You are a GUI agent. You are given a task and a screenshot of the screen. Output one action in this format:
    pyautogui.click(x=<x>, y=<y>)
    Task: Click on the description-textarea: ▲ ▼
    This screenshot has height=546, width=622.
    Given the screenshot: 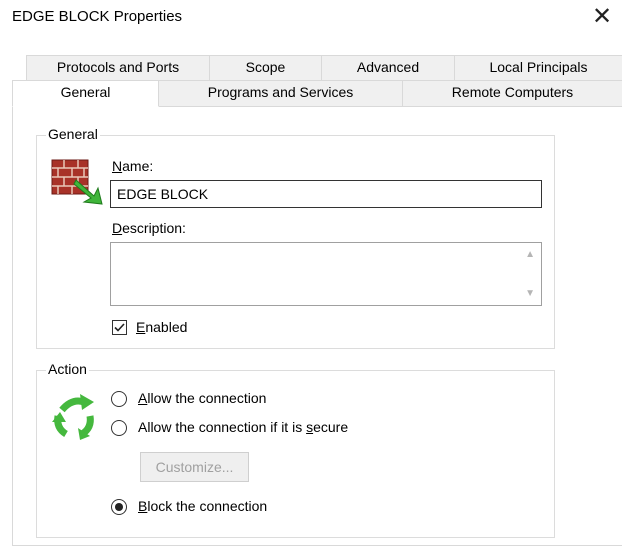 What is the action you would take?
    pyautogui.click(x=326, y=274)
    